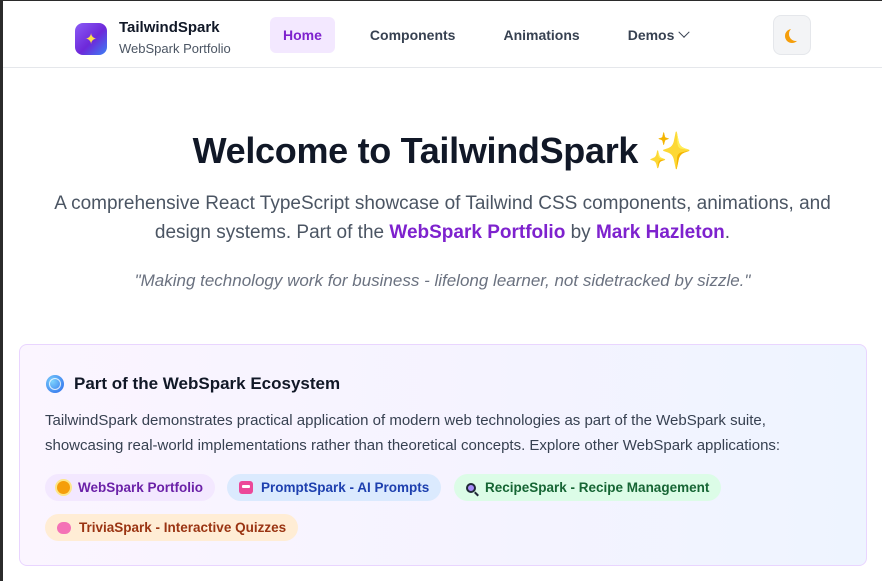  Describe the element at coordinates (471, 487) in the screenshot. I see `magnifier-icon` at that location.